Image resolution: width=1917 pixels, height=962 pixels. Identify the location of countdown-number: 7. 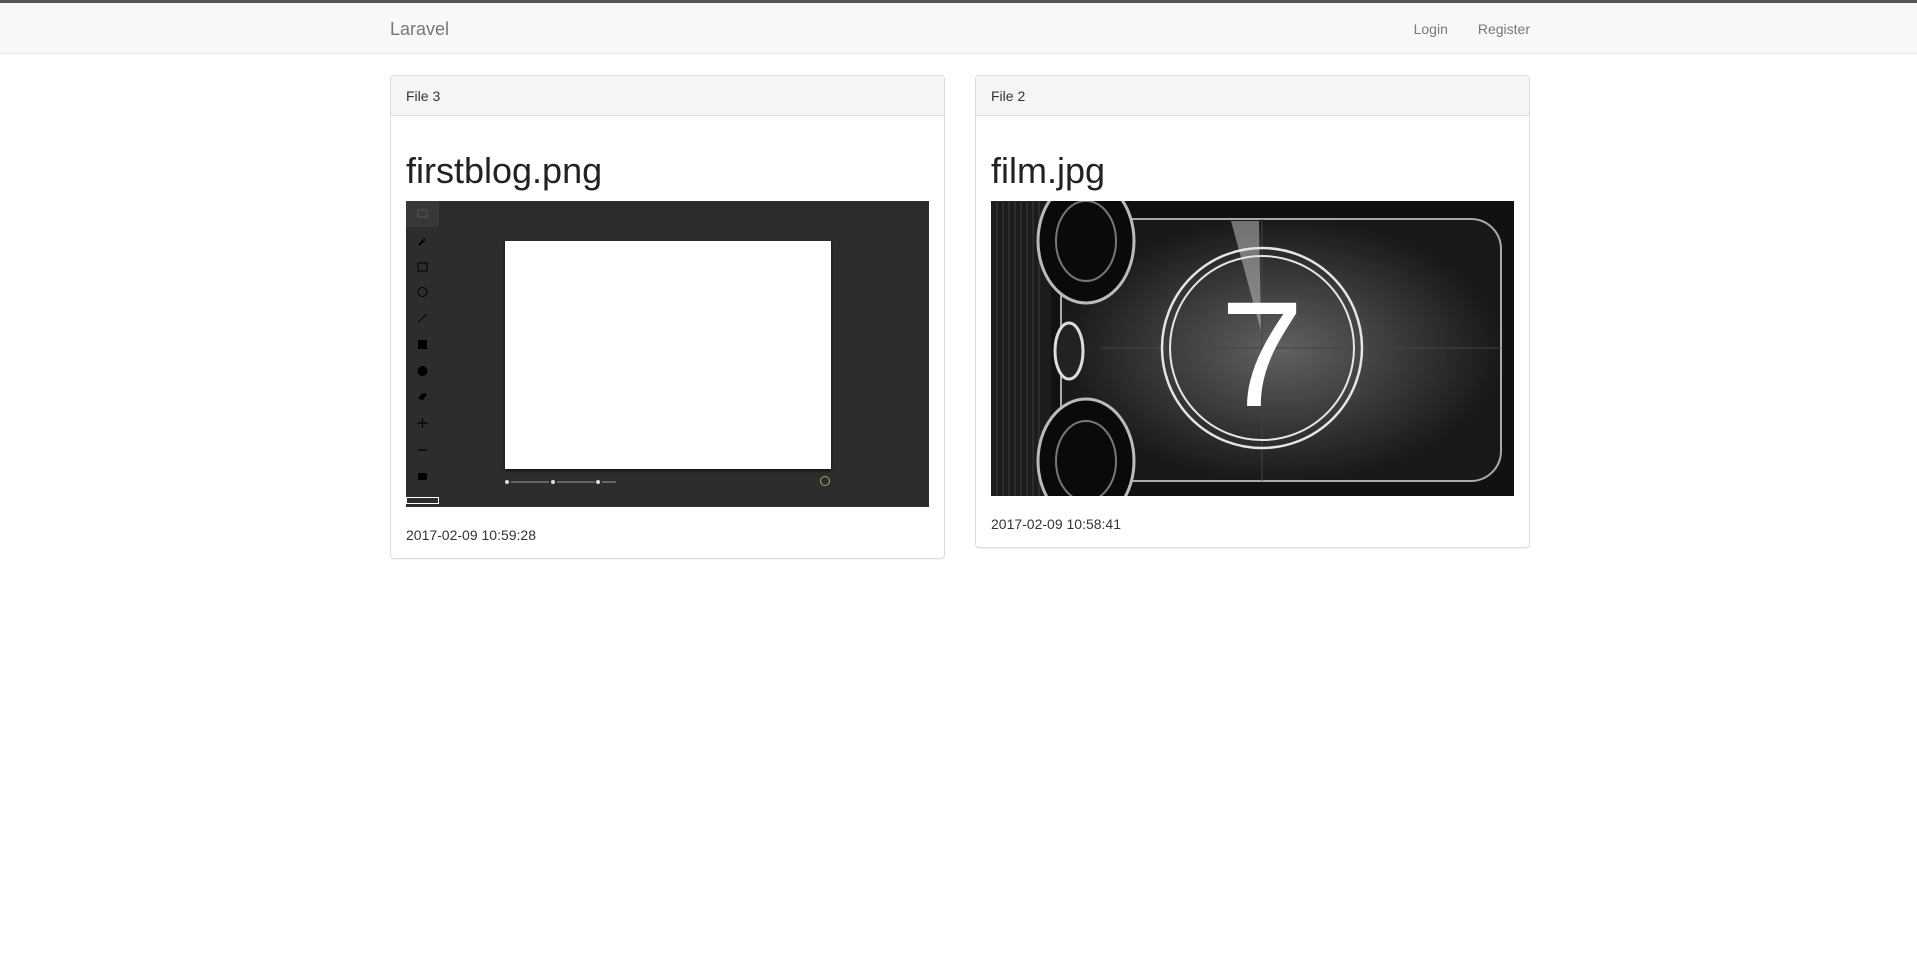
(1261, 354).